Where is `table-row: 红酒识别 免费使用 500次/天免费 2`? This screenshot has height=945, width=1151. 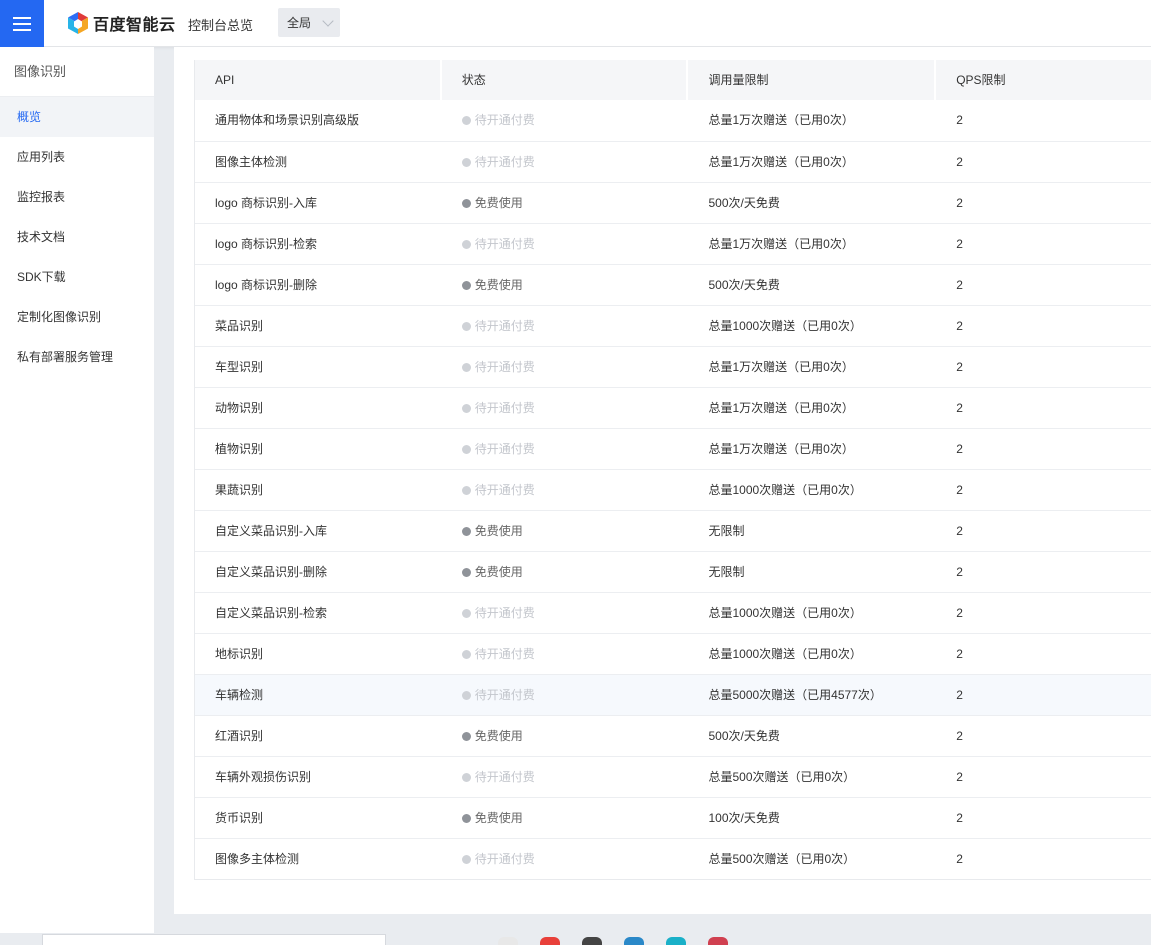
table-row: 红酒识别 免费使用 500次/天免费 2 is located at coordinates (673, 735).